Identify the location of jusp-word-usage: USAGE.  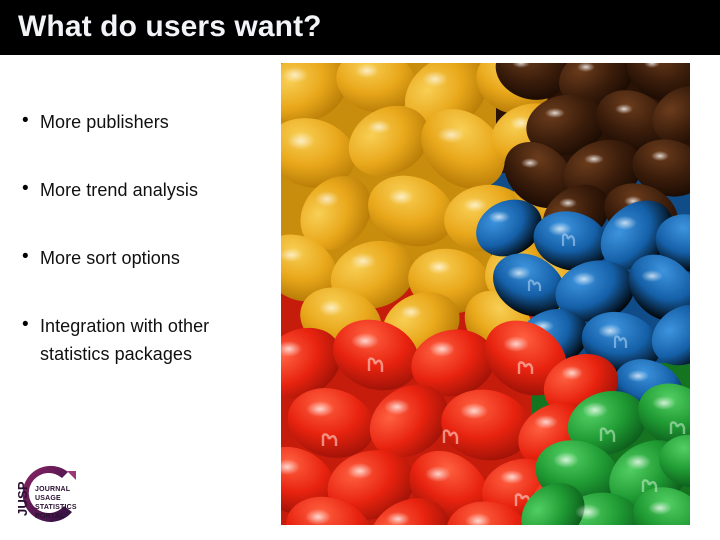
(48, 498).